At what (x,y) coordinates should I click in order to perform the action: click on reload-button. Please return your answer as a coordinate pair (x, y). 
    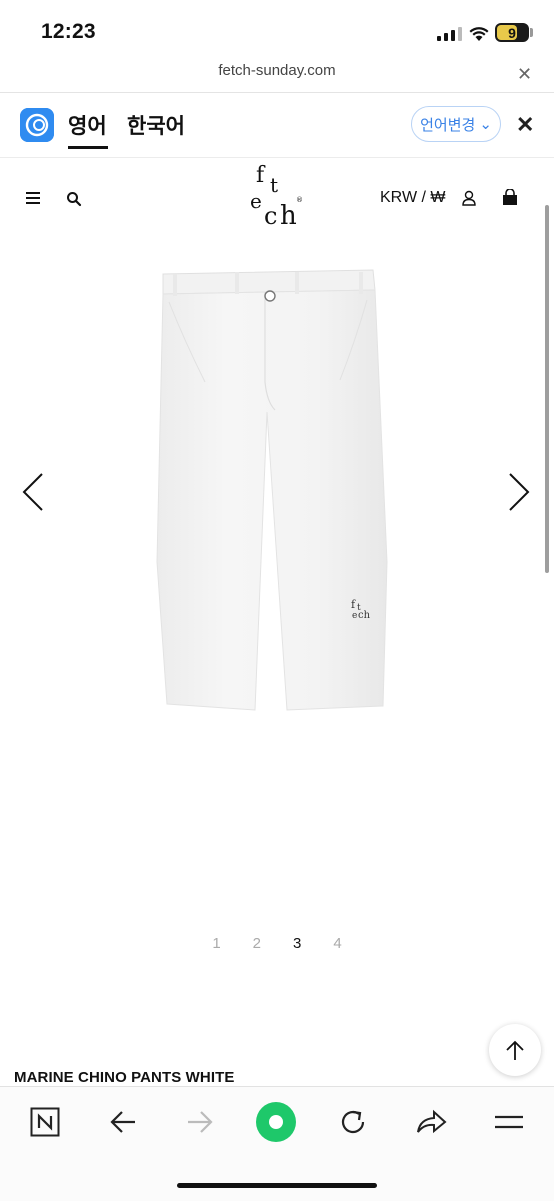
    Looking at the image, I should click on (353, 1122).